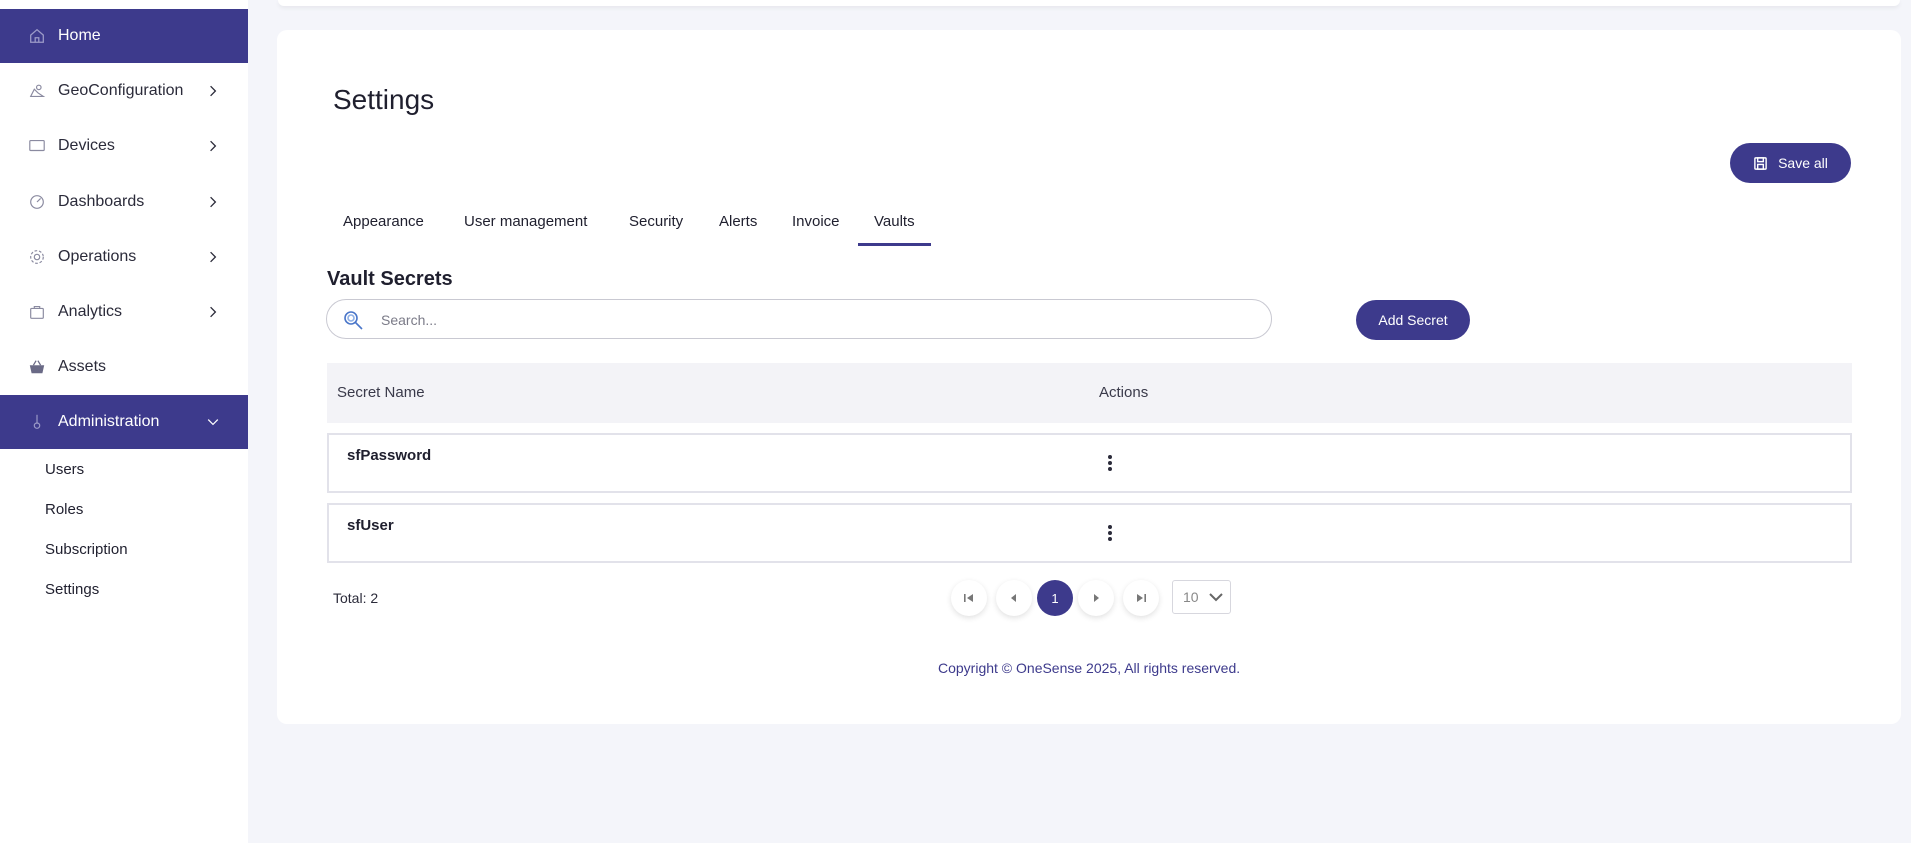 The width and height of the screenshot is (1911, 843). I want to click on sidebar-subitem-settings: Settings, so click(72, 589).